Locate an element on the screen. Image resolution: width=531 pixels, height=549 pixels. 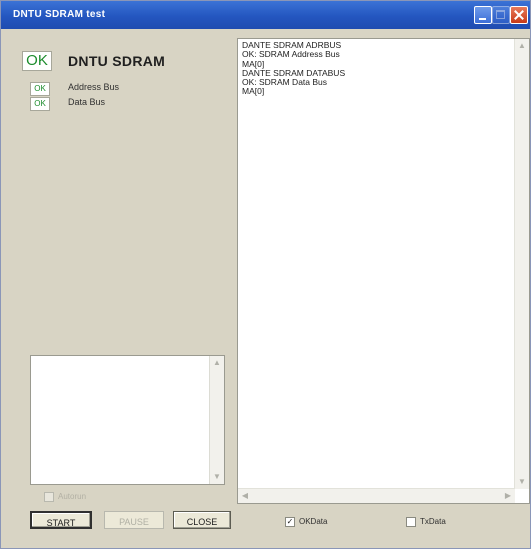
minimize-icon is located at coordinates (483, 15).